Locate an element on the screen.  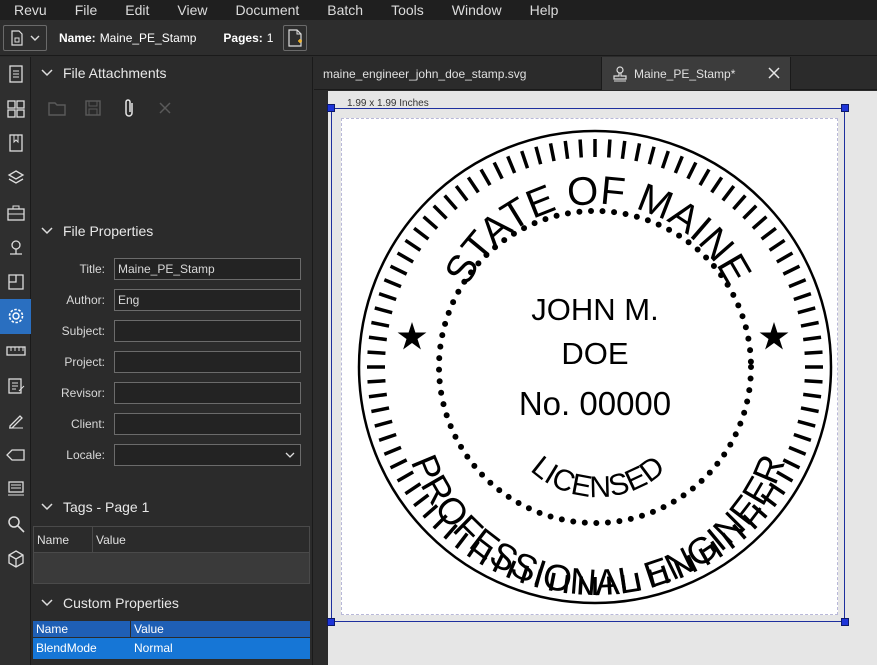
spaces-tab is located at coordinates (15, 282).